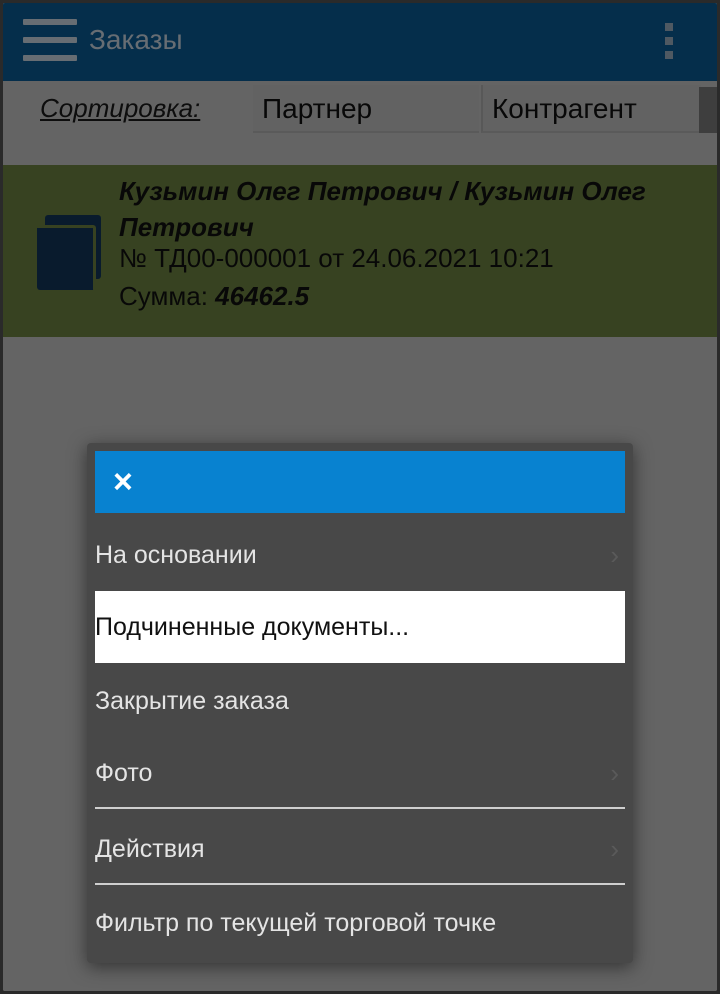 The width and height of the screenshot is (720, 994). I want to click on menu-item-photo: Фото ›, so click(360, 773).